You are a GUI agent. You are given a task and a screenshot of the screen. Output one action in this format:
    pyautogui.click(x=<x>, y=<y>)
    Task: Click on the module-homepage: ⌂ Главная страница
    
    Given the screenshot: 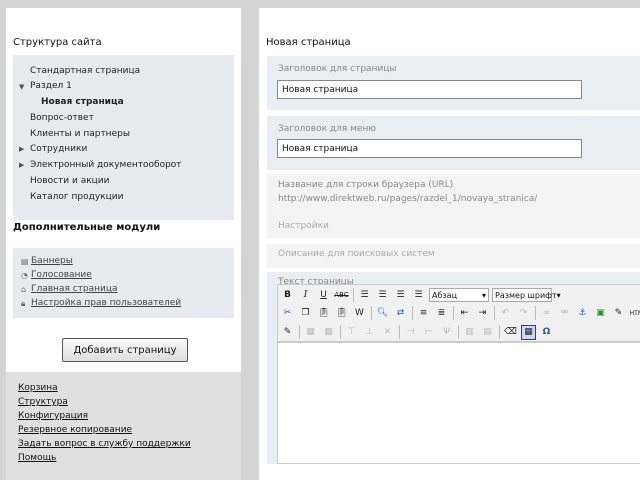 What is the action you would take?
    pyautogui.click(x=69, y=289)
    